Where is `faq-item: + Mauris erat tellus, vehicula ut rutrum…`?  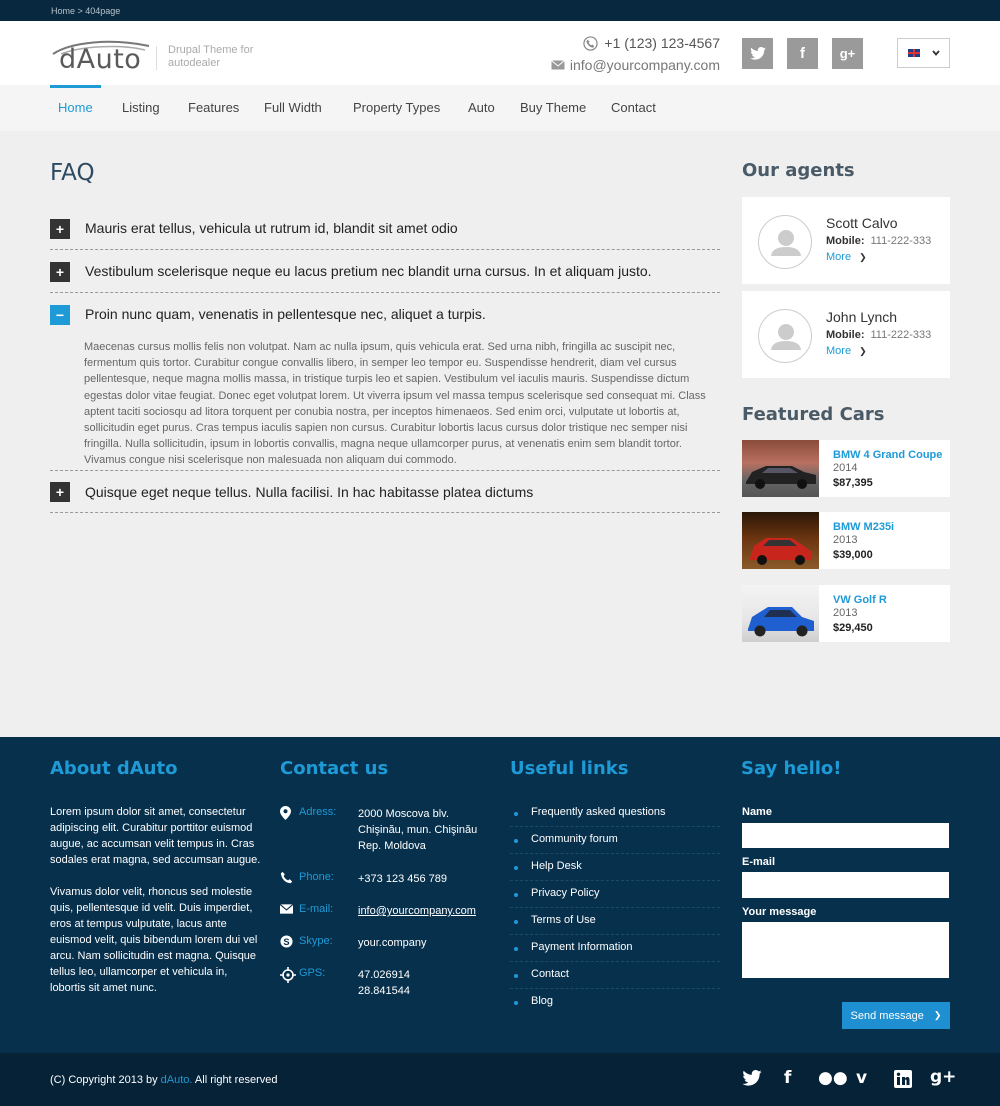
faq-item: + Mauris erat tellus, vehicula ut rutrum… is located at coordinates (385, 233).